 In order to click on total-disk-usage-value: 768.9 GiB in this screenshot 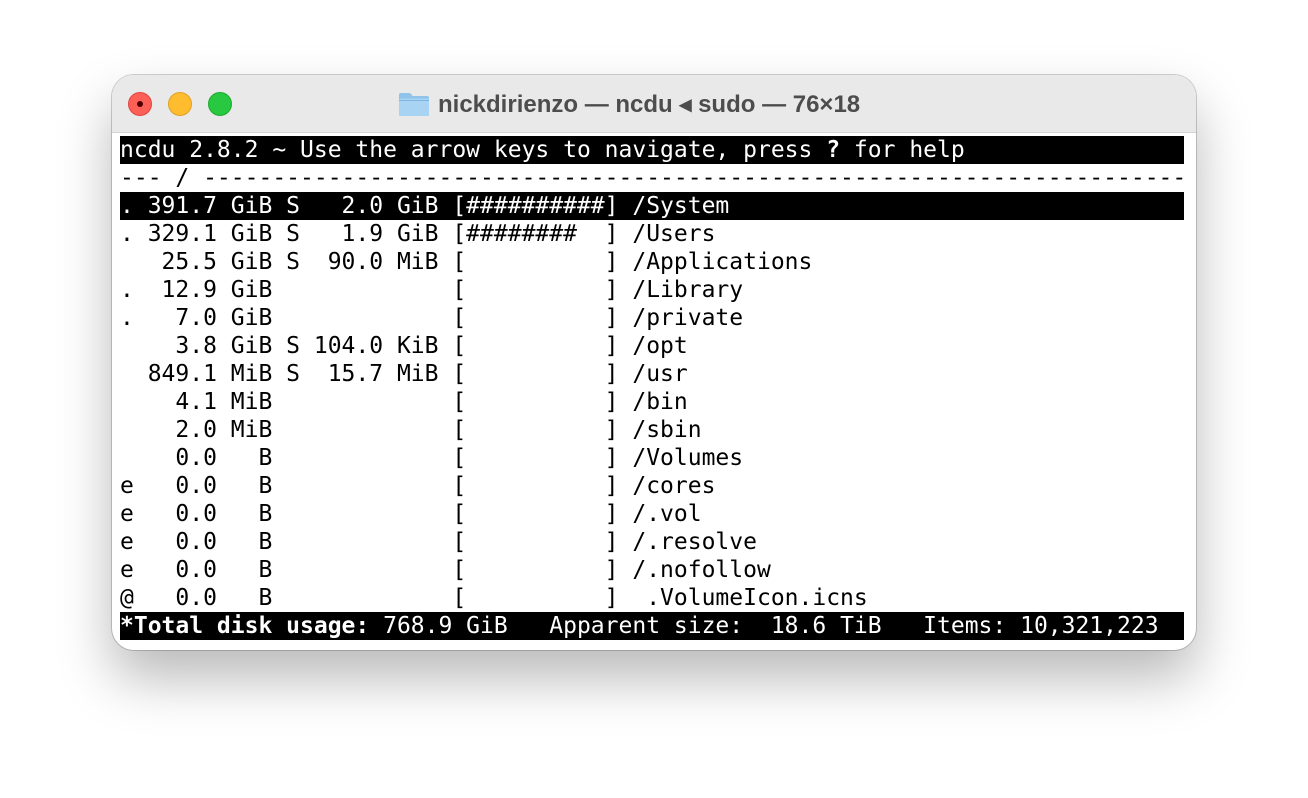, I will do `click(459, 626)`.